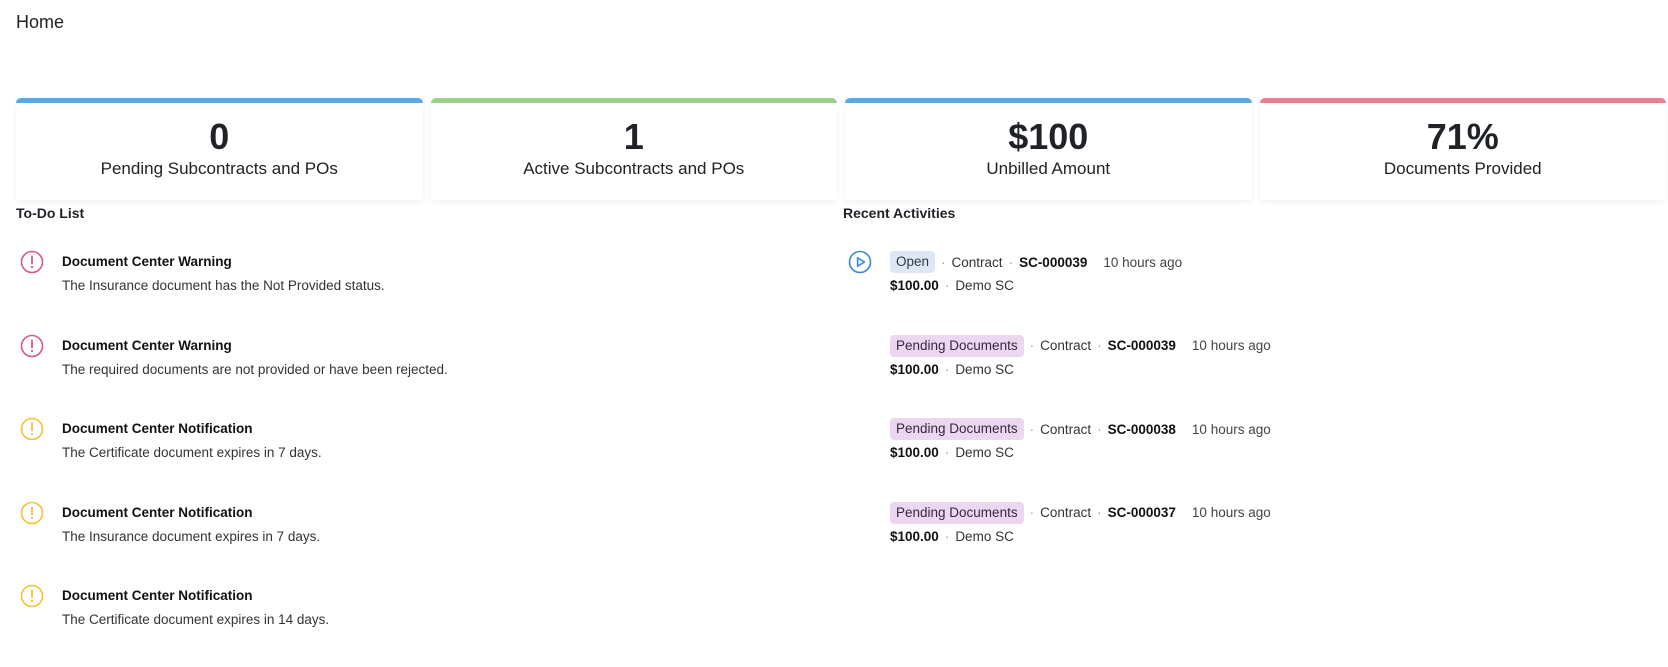 The width and height of the screenshot is (1668, 667). What do you see at coordinates (1142, 512) in the screenshot?
I see `contract-number-link: SC-000037` at bounding box center [1142, 512].